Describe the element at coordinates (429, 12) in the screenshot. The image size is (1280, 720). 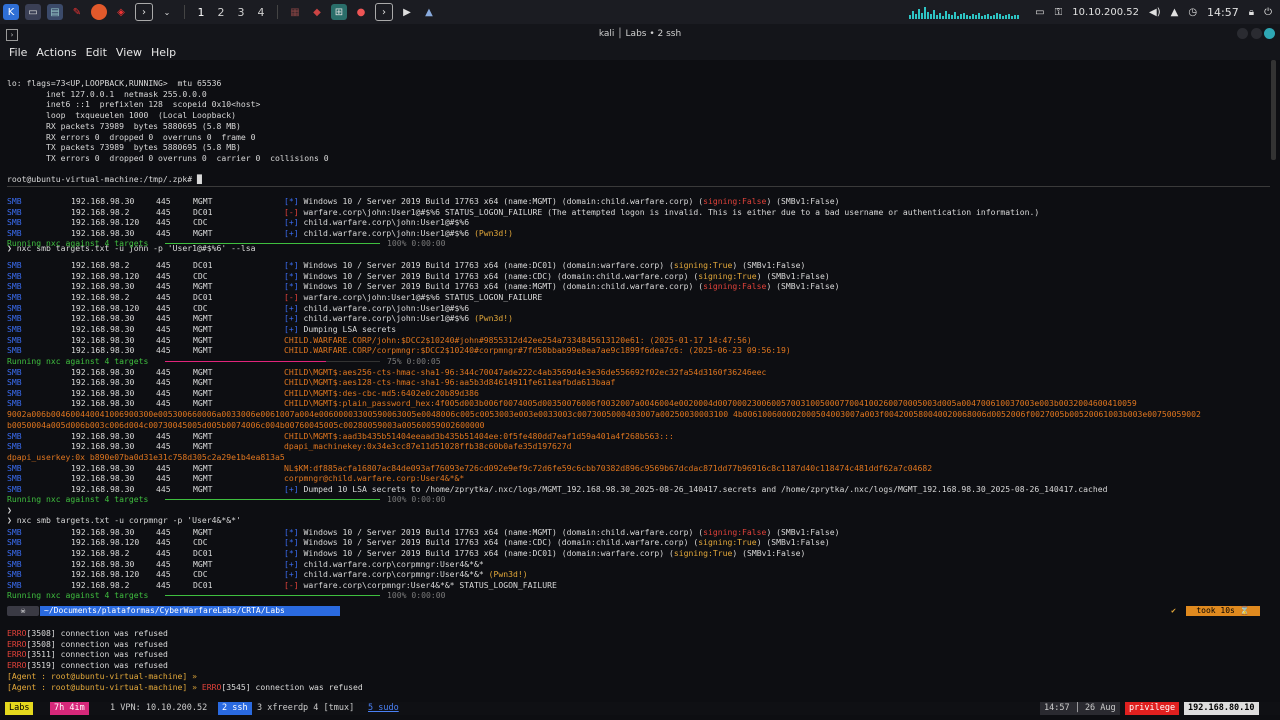
I see `app-window-7-icon: ▲` at that location.